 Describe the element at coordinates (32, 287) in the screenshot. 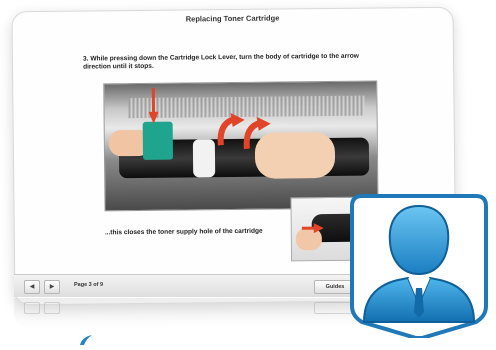

I see `prev-page-button: ◀` at that location.